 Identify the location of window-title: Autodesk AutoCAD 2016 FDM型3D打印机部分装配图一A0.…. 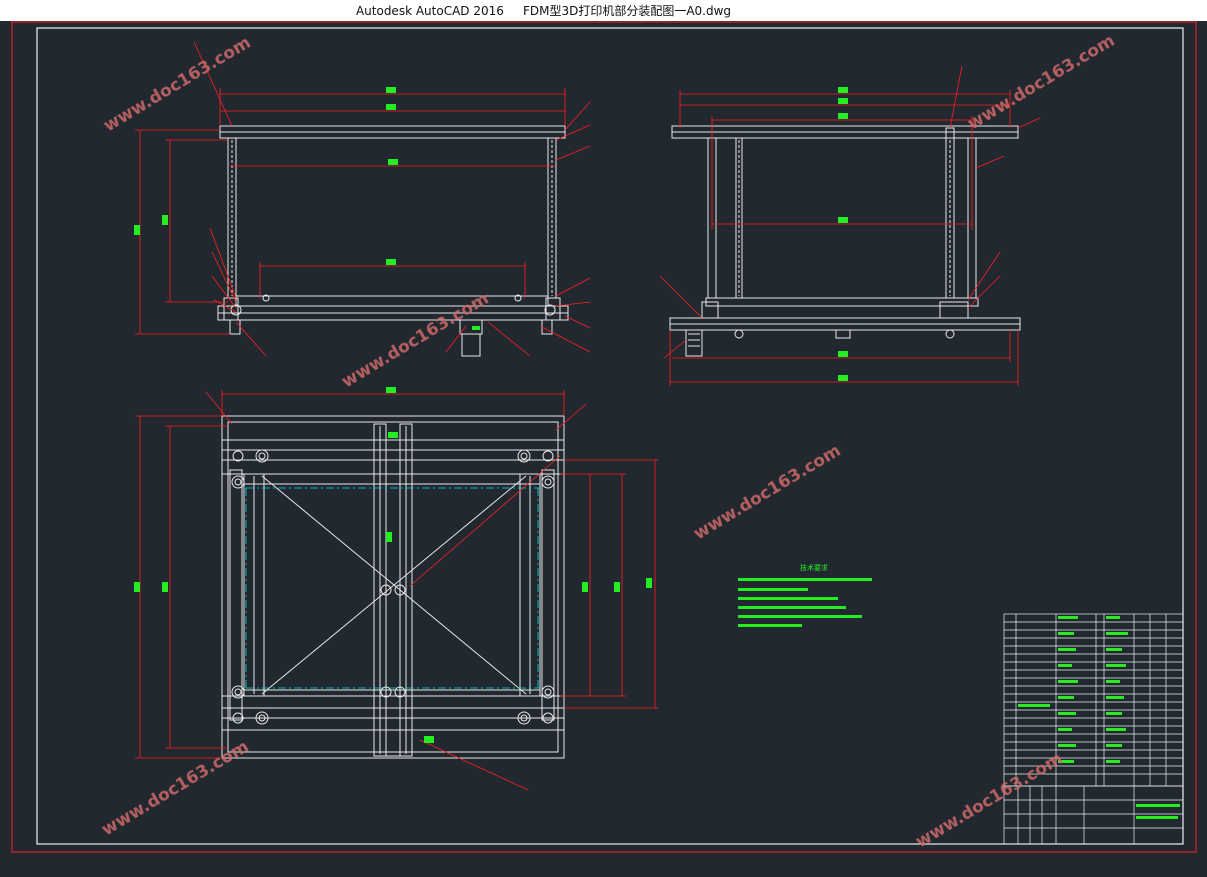
(543, 11).